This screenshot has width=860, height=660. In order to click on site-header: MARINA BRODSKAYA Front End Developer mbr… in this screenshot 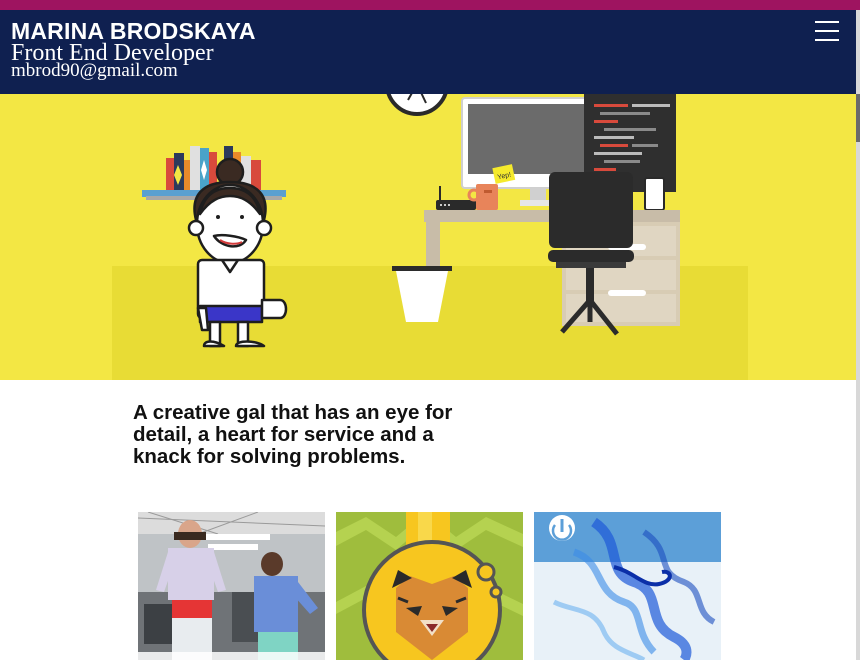, I will do `click(428, 52)`.